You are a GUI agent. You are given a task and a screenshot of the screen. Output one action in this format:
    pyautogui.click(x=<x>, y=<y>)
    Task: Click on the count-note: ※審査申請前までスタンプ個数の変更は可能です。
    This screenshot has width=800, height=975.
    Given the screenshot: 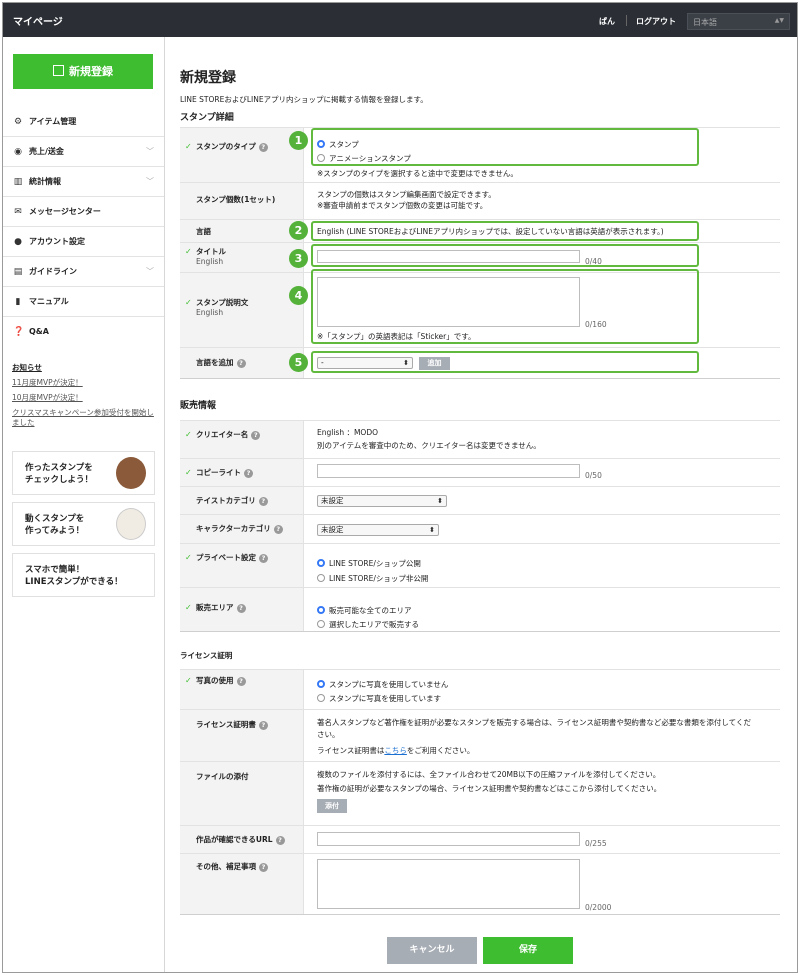 What is the action you would take?
    pyautogui.click(x=402, y=205)
    